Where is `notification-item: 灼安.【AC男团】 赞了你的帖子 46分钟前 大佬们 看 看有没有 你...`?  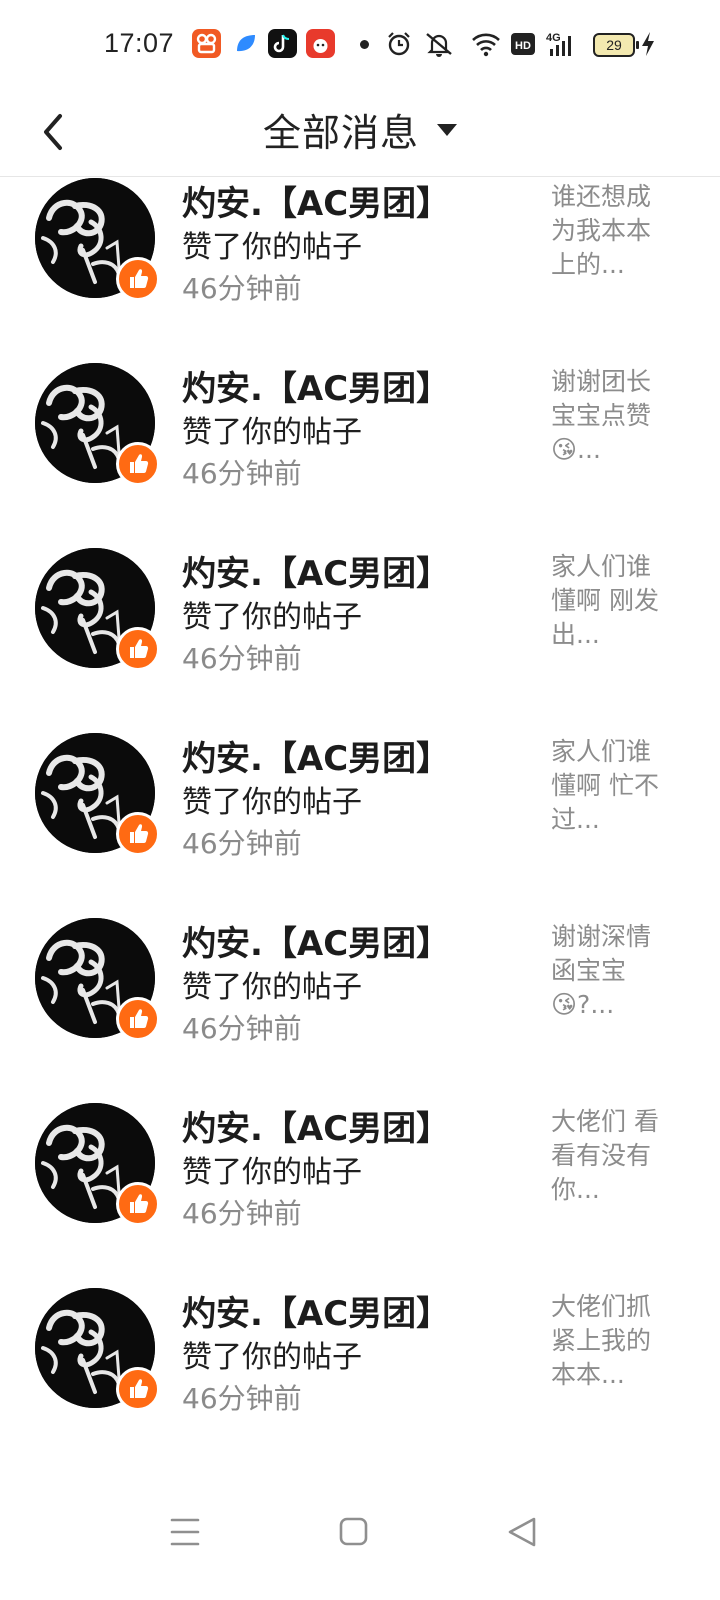 notification-item: 灼安.【AC男团】 赞了你的帖子 46分钟前 大佬们 看 看有没有 你... is located at coordinates (360, 1141).